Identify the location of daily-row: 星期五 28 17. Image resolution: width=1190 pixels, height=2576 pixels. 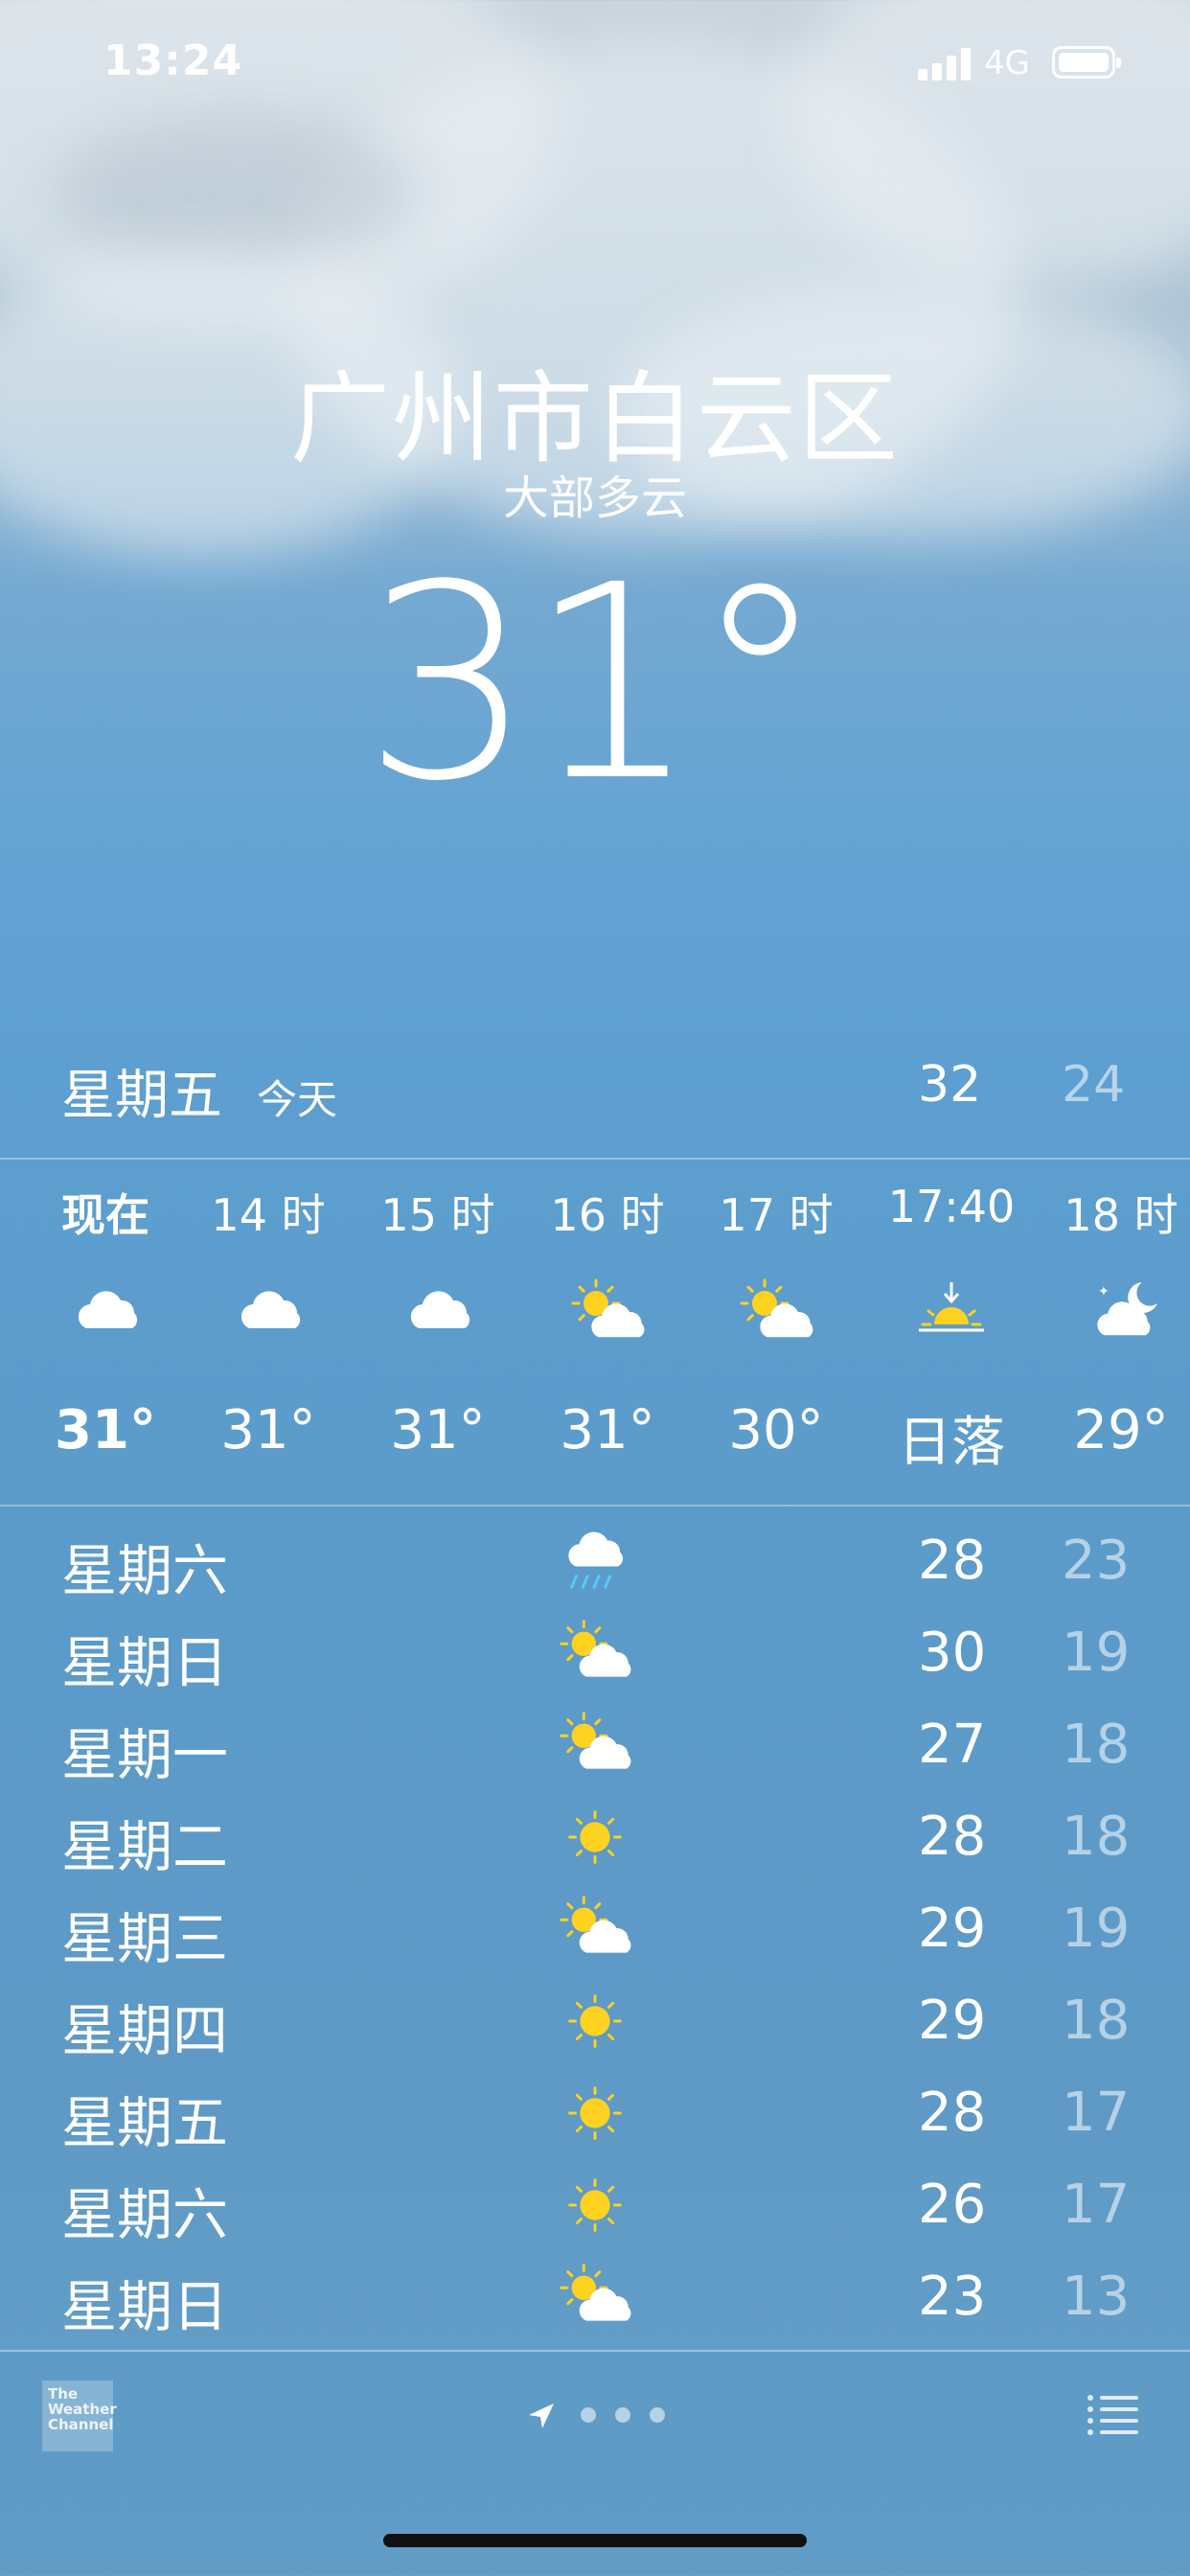
(595, 2114).